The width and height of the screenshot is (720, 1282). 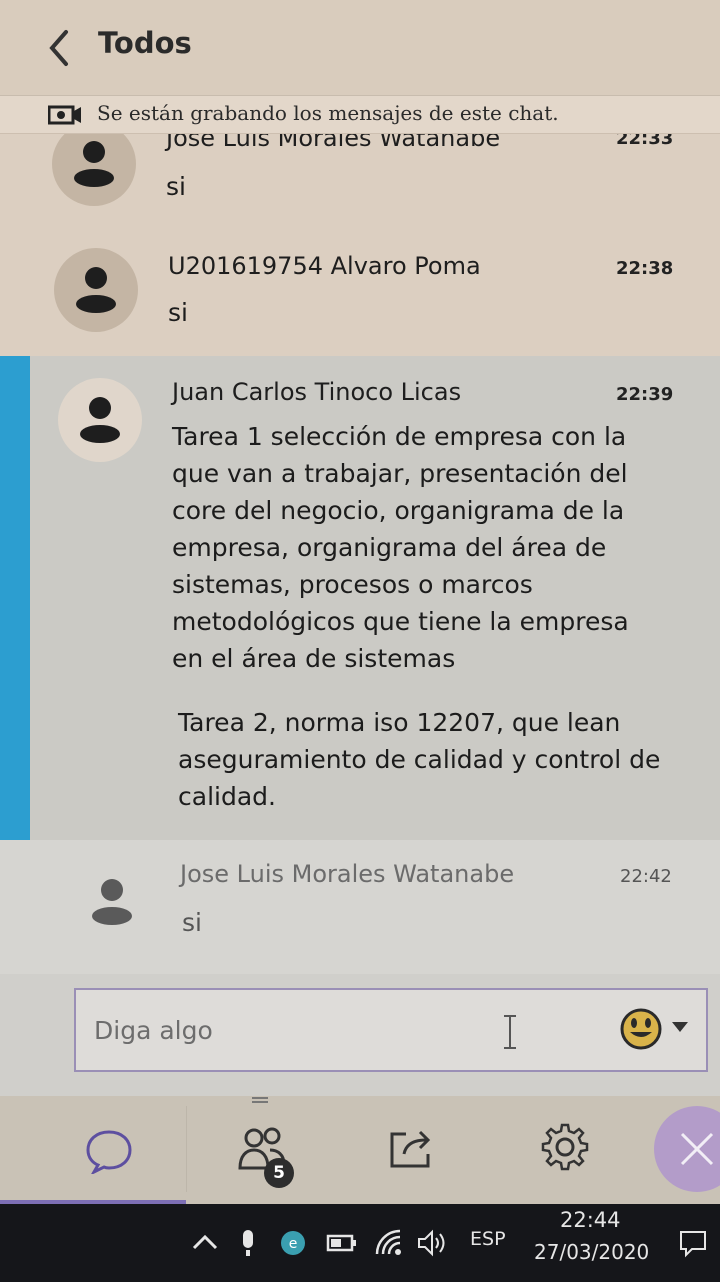 What do you see at coordinates (260, 1101) in the screenshot?
I see `drag-handle-icon` at bounding box center [260, 1101].